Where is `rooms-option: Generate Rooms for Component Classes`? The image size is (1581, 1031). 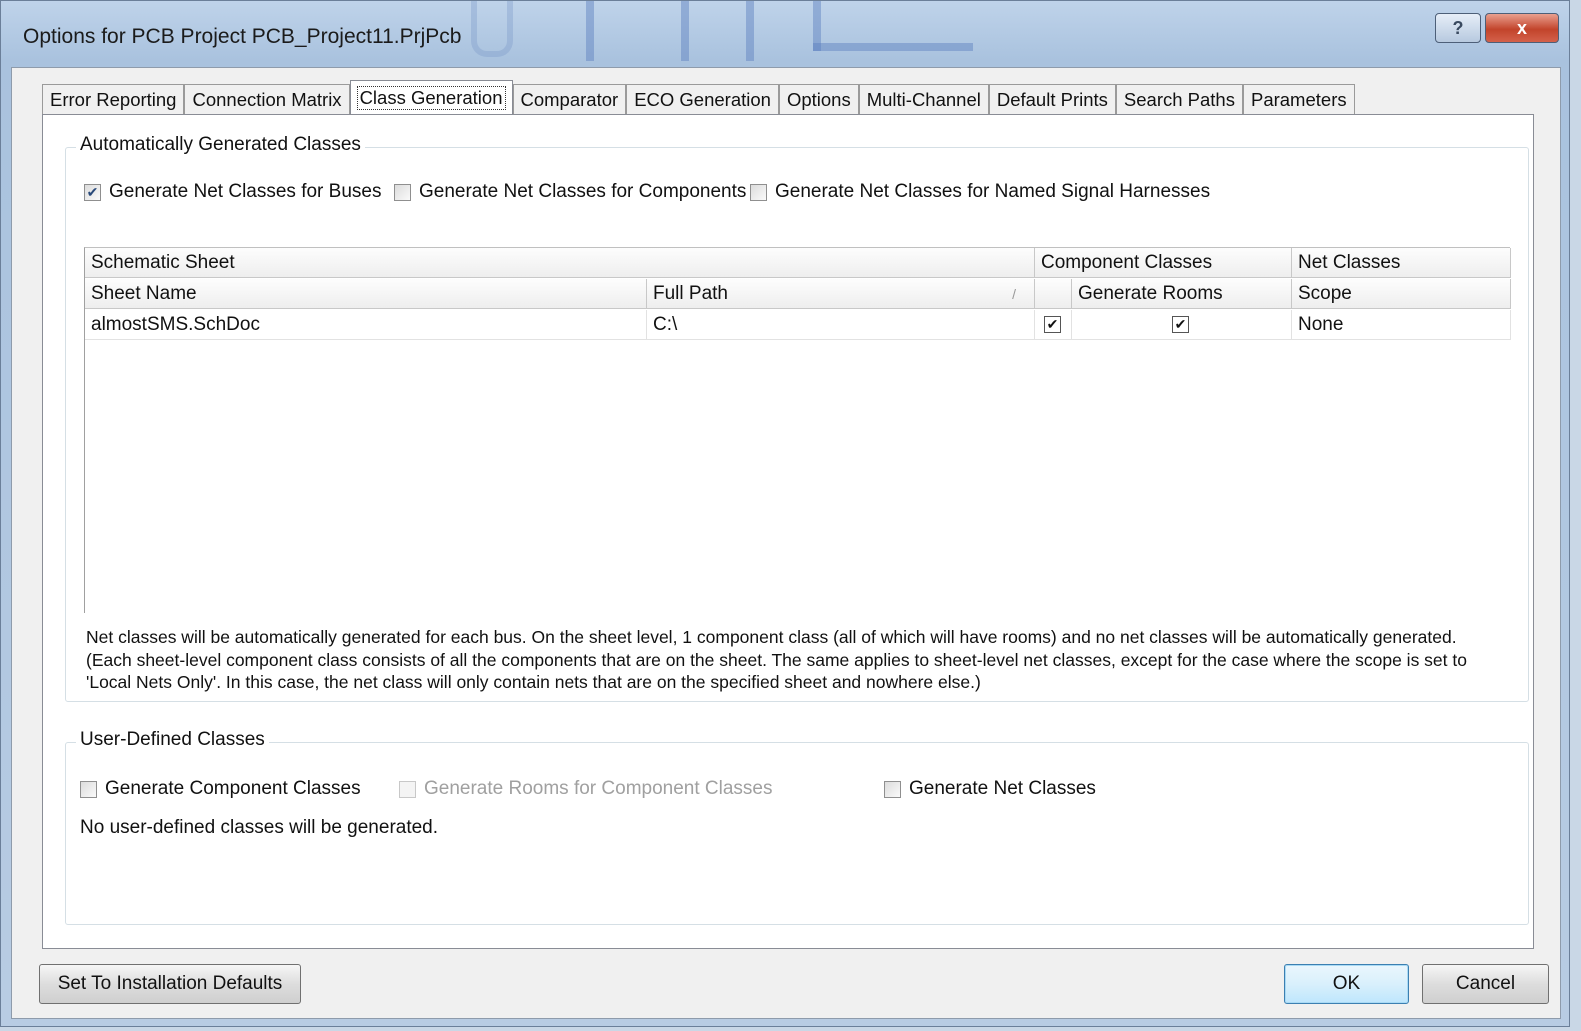 rooms-option: Generate Rooms for Component Classes is located at coordinates (586, 789).